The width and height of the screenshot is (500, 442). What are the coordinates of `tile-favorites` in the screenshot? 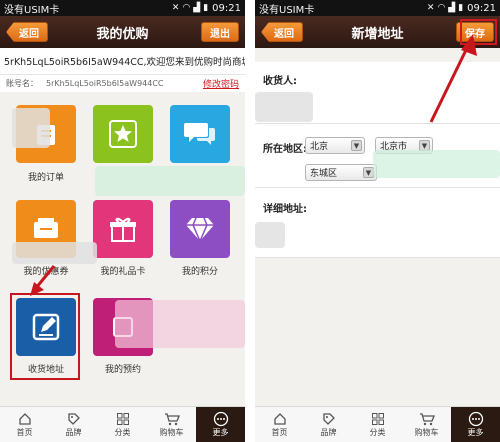 It's located at (123, 134).